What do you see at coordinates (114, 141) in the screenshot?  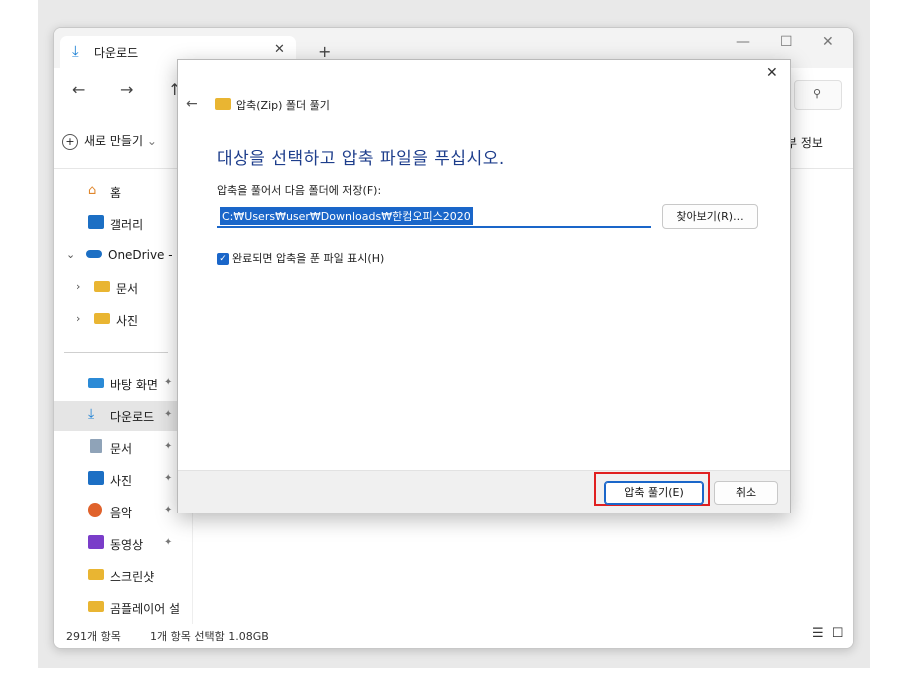 I see `new-button-label: 새로 만들기` at bounding box center [114, 141].